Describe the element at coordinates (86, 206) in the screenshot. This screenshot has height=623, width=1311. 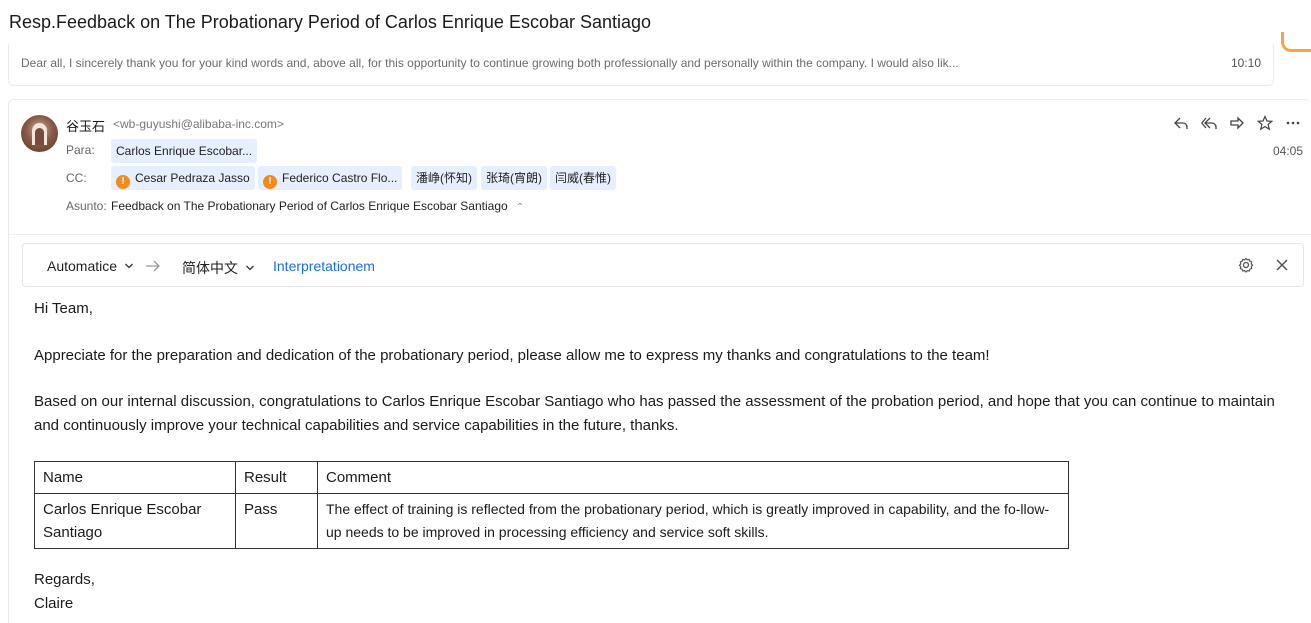
I see `subject-label: Asunto:` at that location.